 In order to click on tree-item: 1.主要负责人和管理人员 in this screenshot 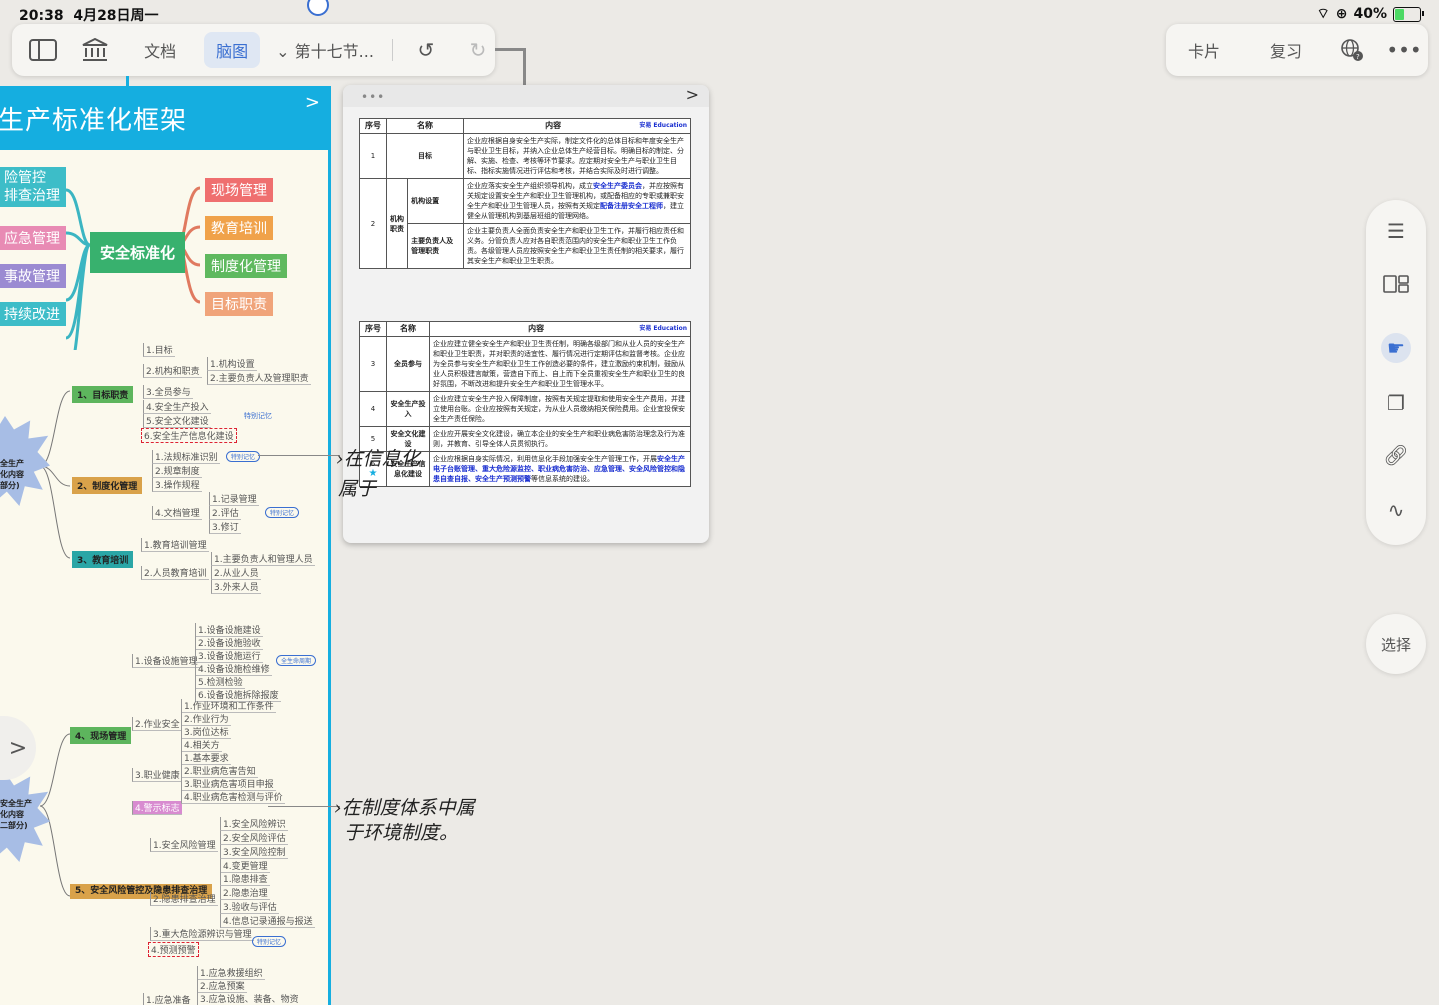, I will do `click(263, 559)`.